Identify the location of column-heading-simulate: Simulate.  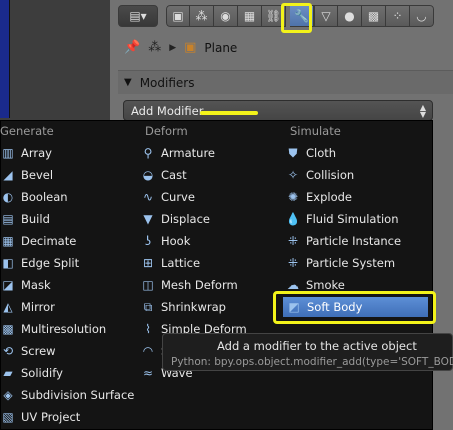
(315, 131).